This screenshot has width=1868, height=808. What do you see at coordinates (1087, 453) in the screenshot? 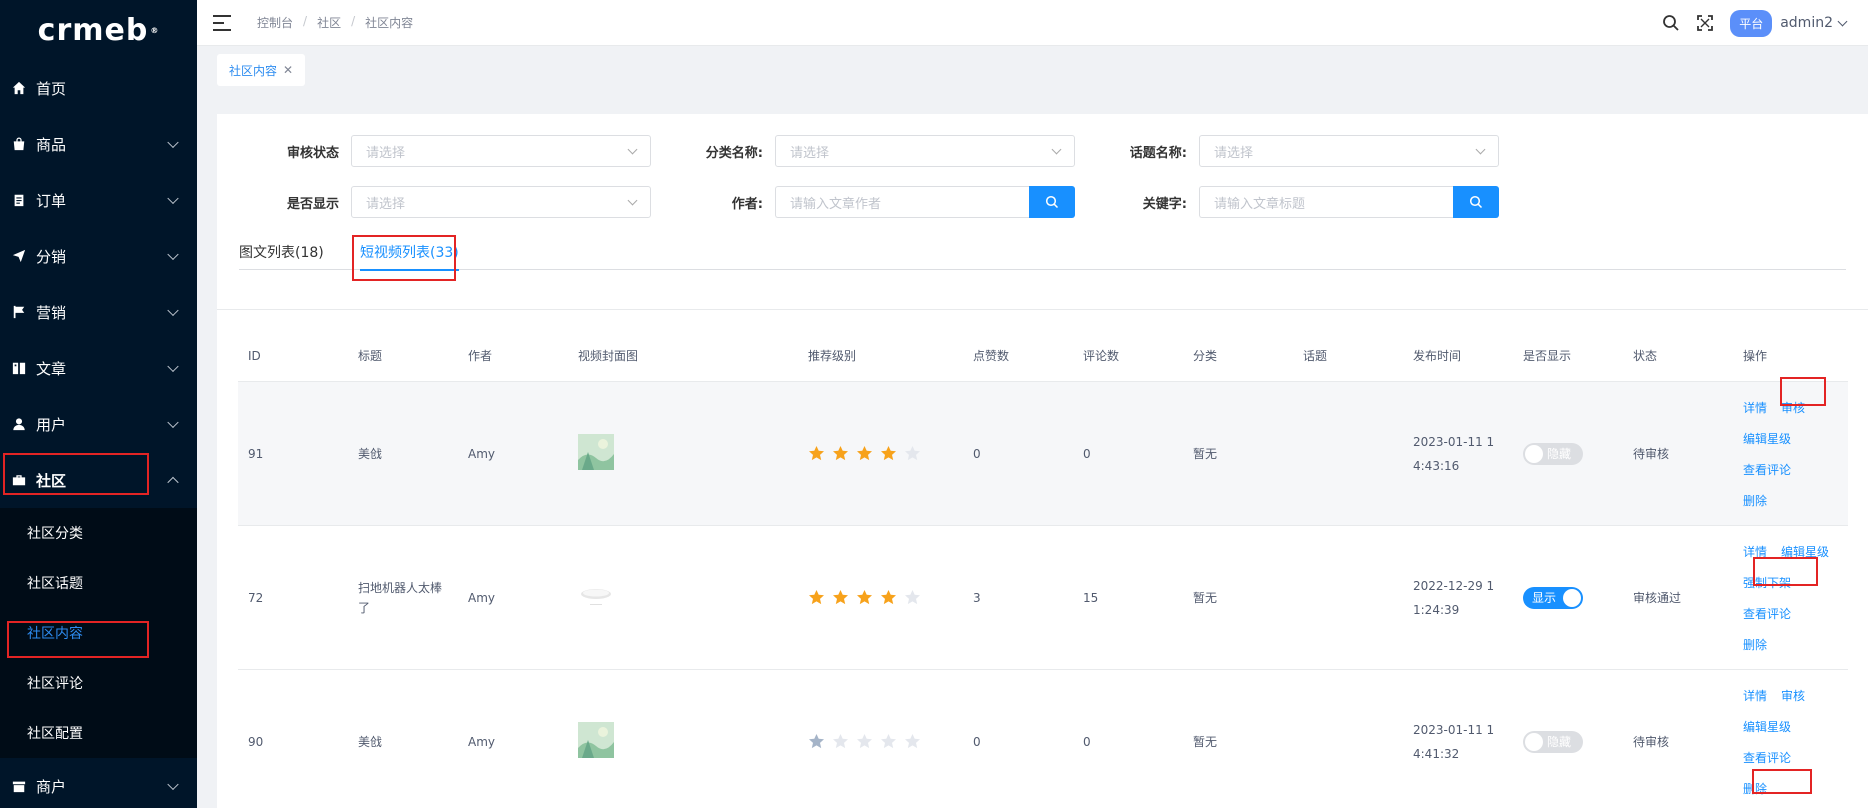
I see `cell-comments: 0` at bounding box center [1087, 453].